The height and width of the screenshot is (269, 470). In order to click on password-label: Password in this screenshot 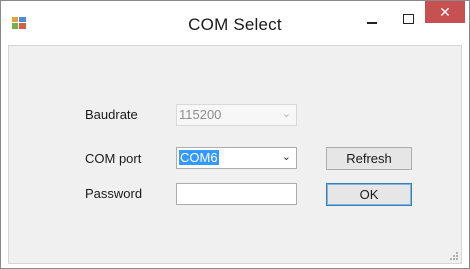, I will do `click(114, 193)`.